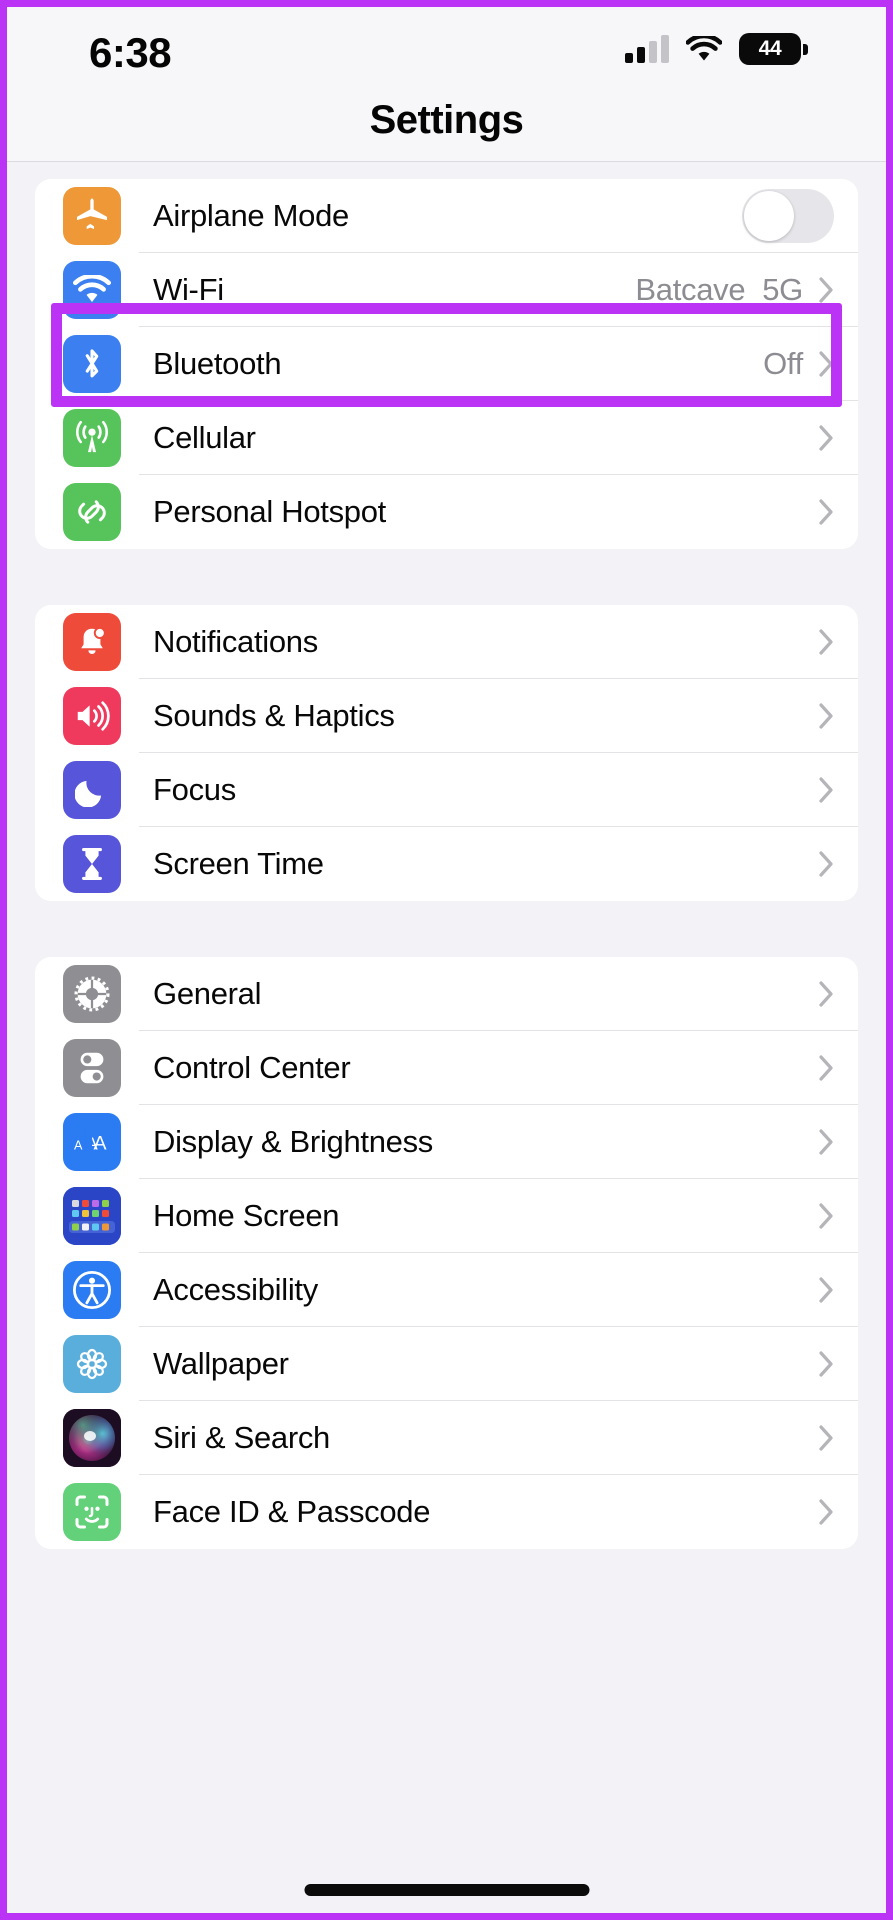 This screenshot has width=893, height=1920. Describe the element at coordinates (446, 1364) in the screenshot. I see `settings-row-wallpaper: Wallpaper` at that location.